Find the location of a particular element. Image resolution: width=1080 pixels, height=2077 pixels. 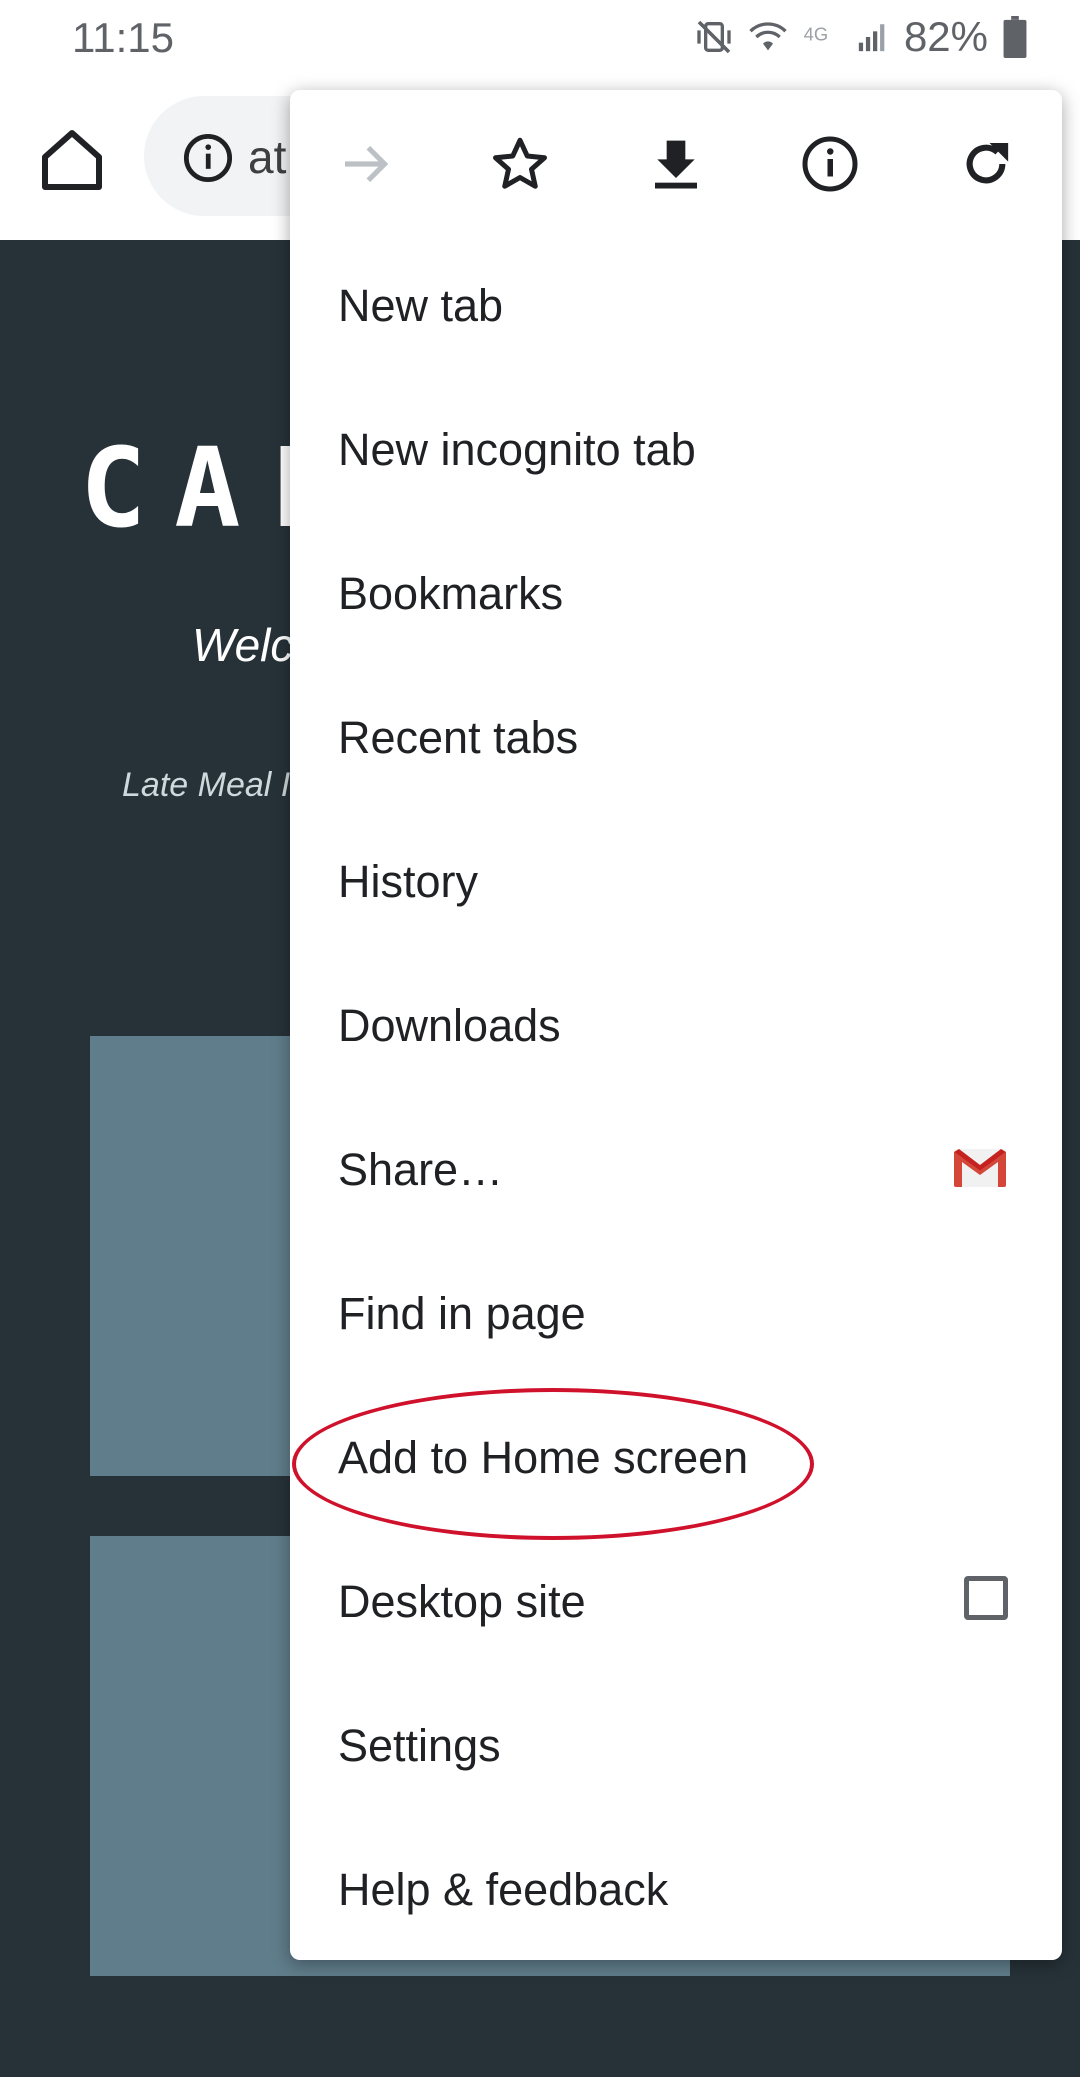

signal-icon is located at coordinates (871, 38).